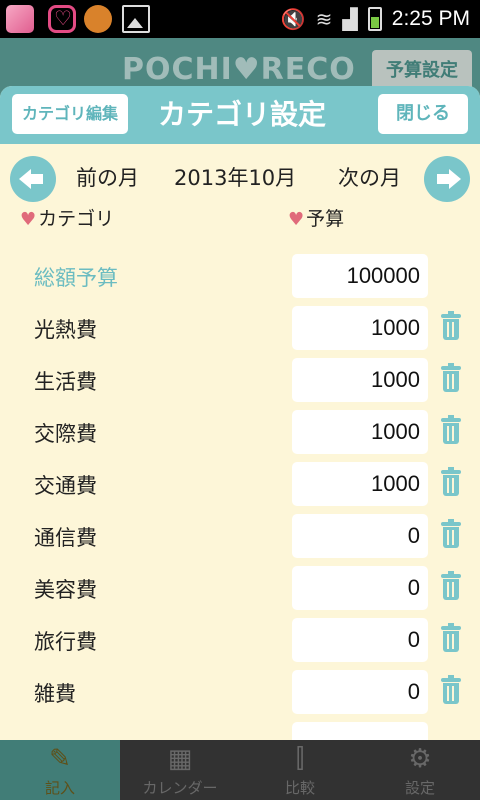 The image size is (480, 800). What do you see at coordinates (98, 19) in the screenshot?
I see `box-notification-icon` at bounding box center [98, 19].